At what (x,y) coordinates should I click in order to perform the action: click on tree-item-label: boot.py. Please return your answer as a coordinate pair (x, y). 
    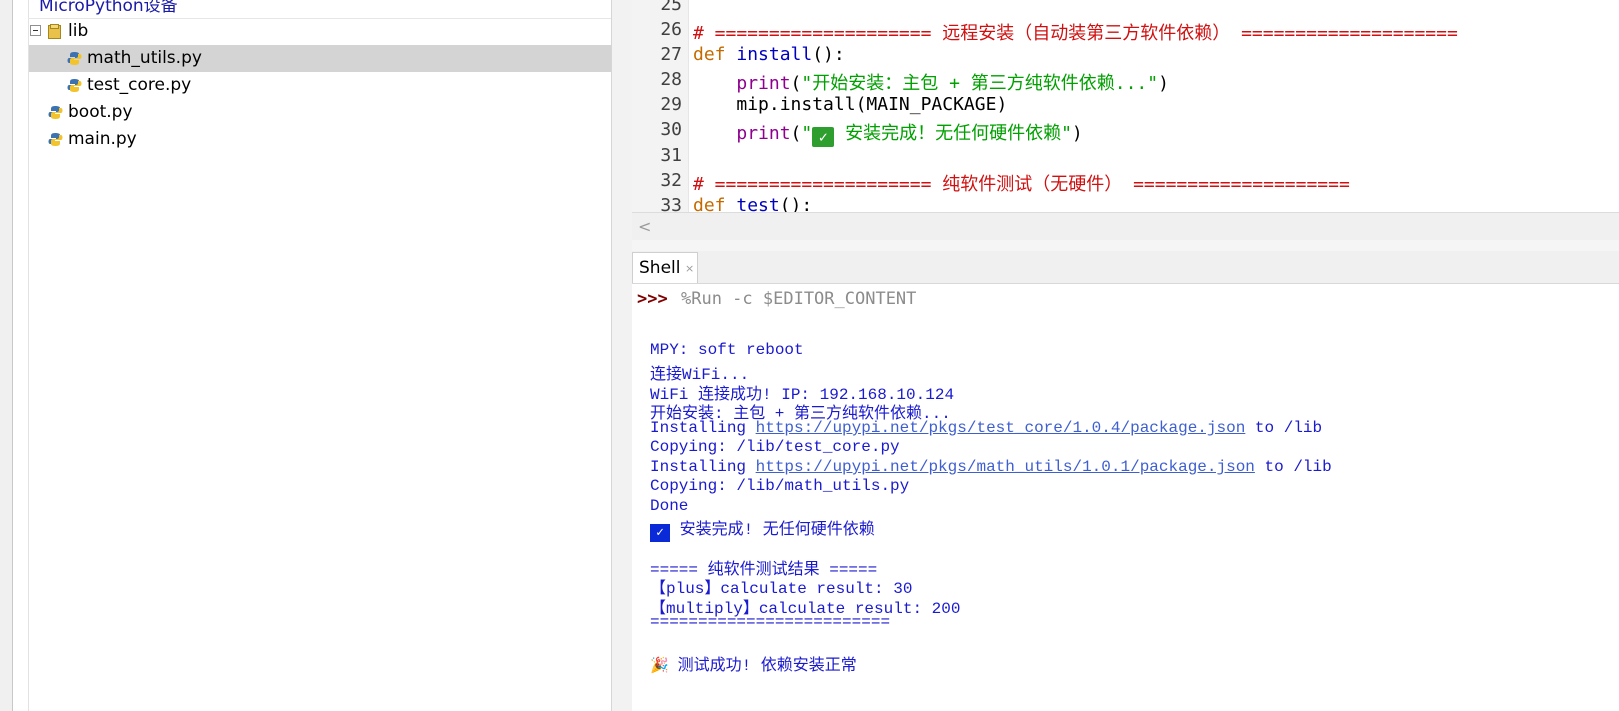
    Looking at the image, I should click on (100, 112).